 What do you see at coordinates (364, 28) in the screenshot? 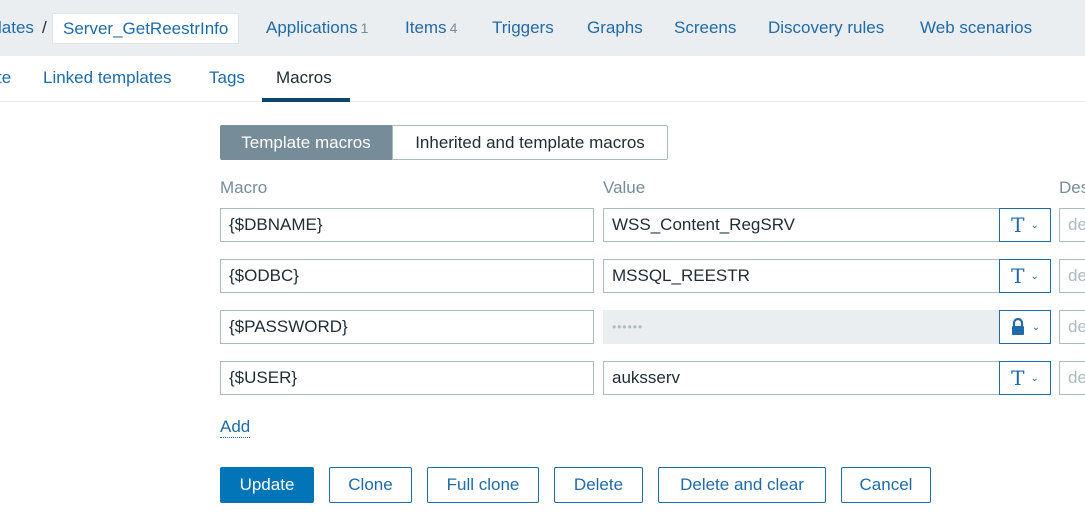
I see `nav-applications-count: 1` at bounding box center [364, 28].